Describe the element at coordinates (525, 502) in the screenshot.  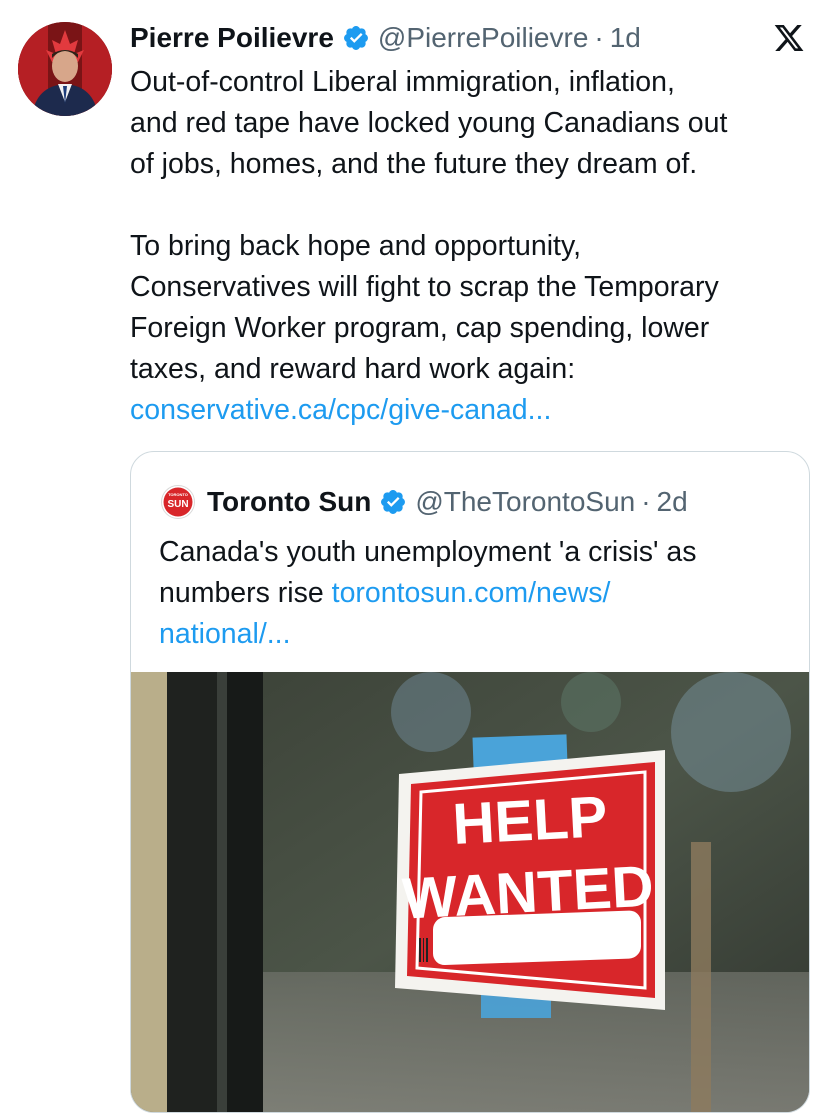
I see `quoted-author-handle: @TheTorontoSun` at that location.